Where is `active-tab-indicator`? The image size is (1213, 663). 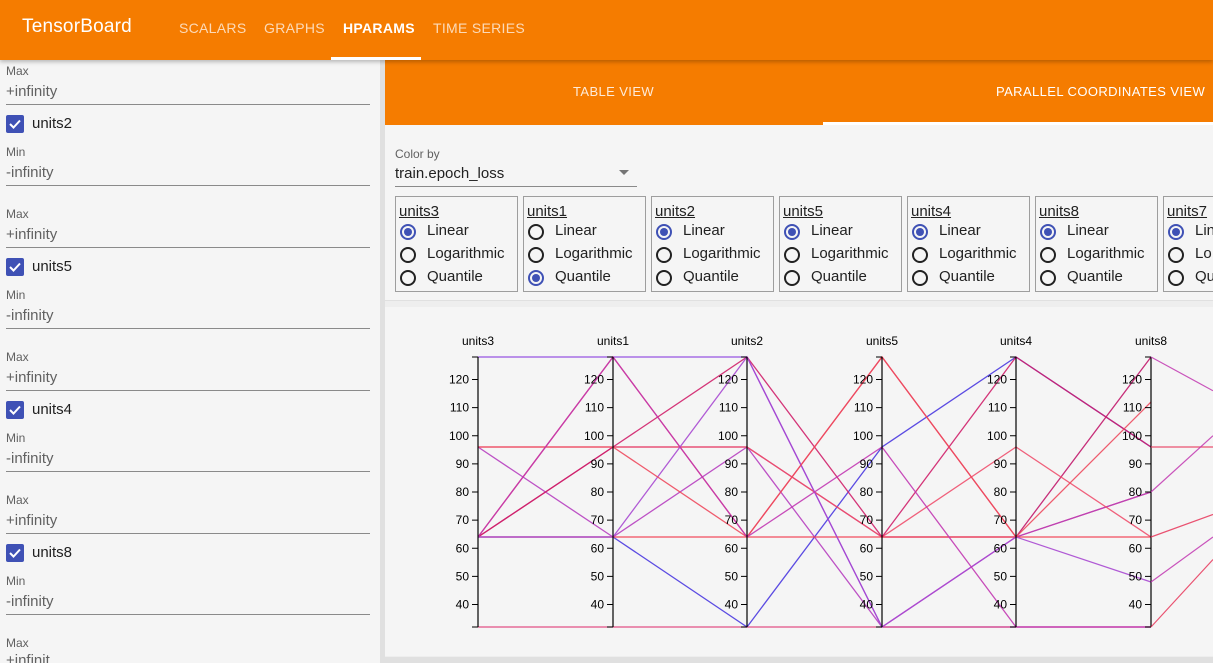
active-tab-indicator is located at coordinates (376, 58).